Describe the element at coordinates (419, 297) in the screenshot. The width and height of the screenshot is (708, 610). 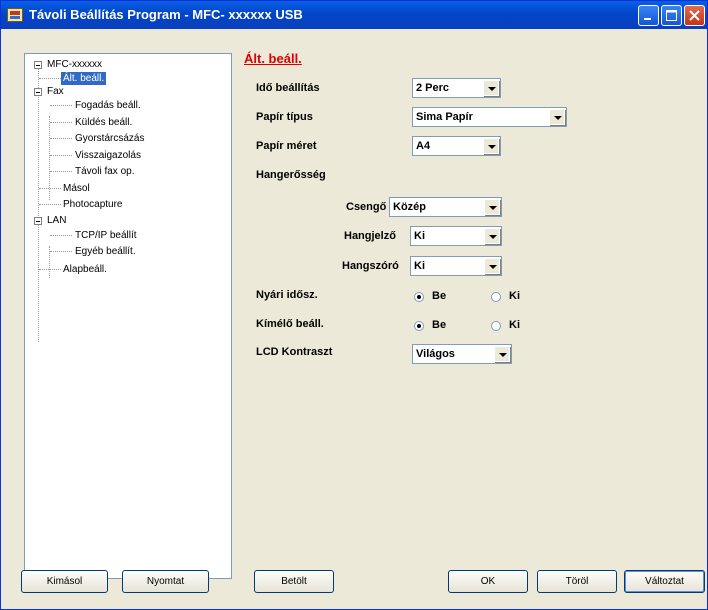
I see `nyari-be-radio` at that location.